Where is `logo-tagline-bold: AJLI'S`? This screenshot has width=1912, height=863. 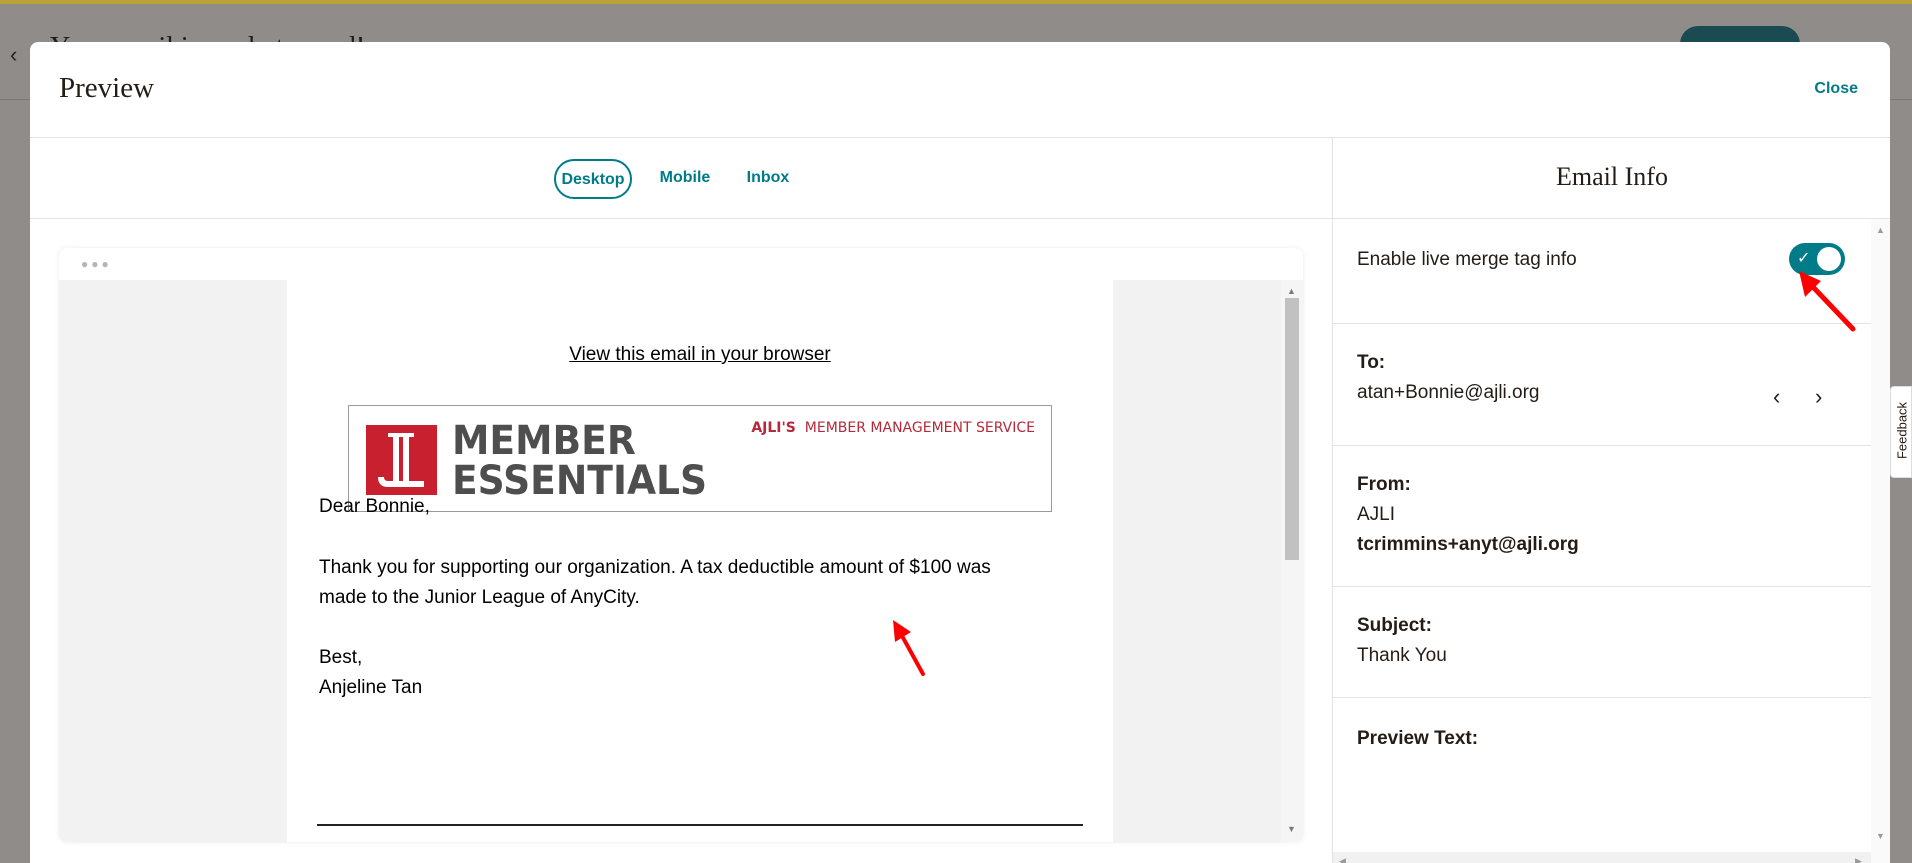 logo-tagline-bold: AJLI'S is located at coordinates (773, 428).